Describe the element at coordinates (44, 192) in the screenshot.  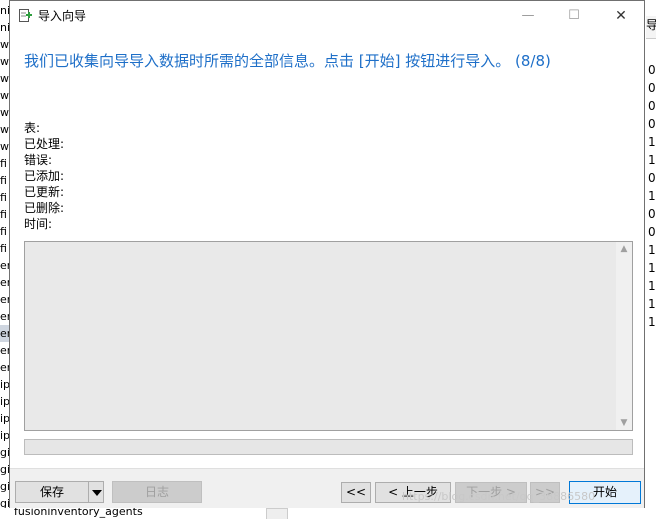
I see `stat-updated-label: 已更新:` at that location.